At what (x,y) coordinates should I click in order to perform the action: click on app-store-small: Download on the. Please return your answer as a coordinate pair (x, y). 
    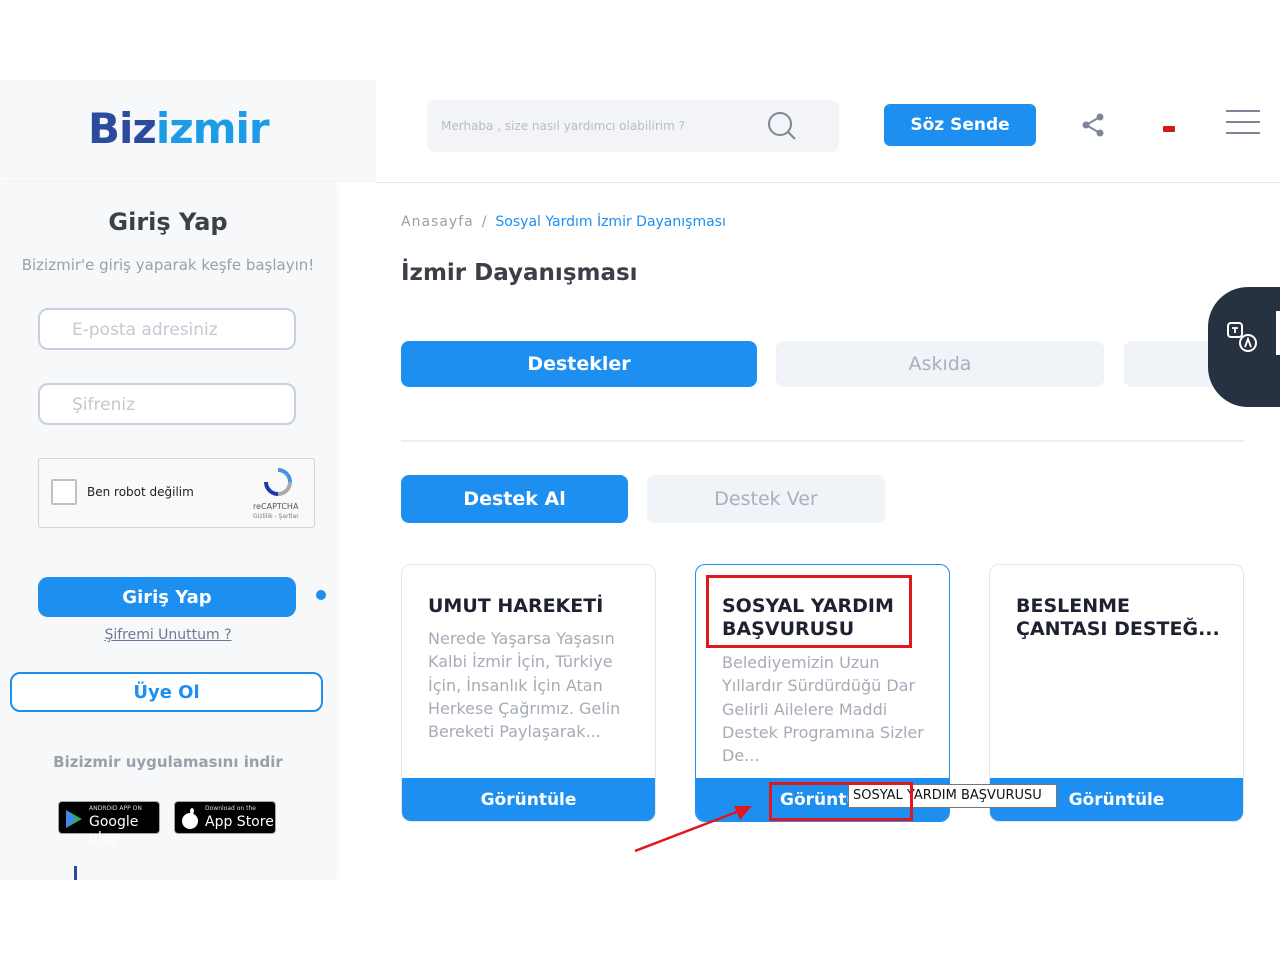
    Looking at the image, I should click on (230, 808).